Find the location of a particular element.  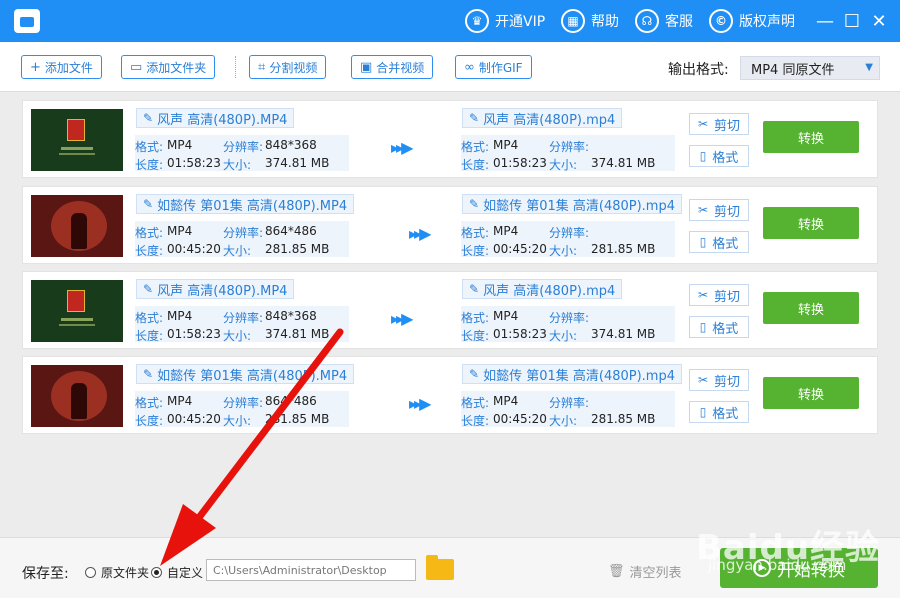

size-value: 281.85 MB is located at coordinates (297, 249).